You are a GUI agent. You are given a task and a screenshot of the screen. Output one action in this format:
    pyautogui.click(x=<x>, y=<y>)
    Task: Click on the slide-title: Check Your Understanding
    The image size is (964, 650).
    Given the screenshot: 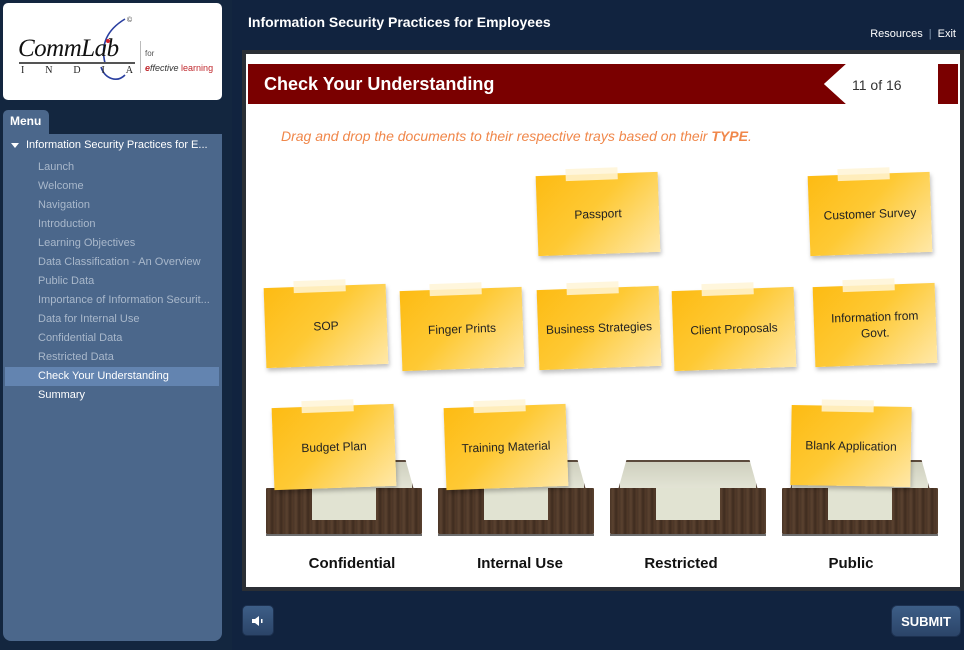 What is the action you would take?
    pyautogui.click(x=535, y=84)
    